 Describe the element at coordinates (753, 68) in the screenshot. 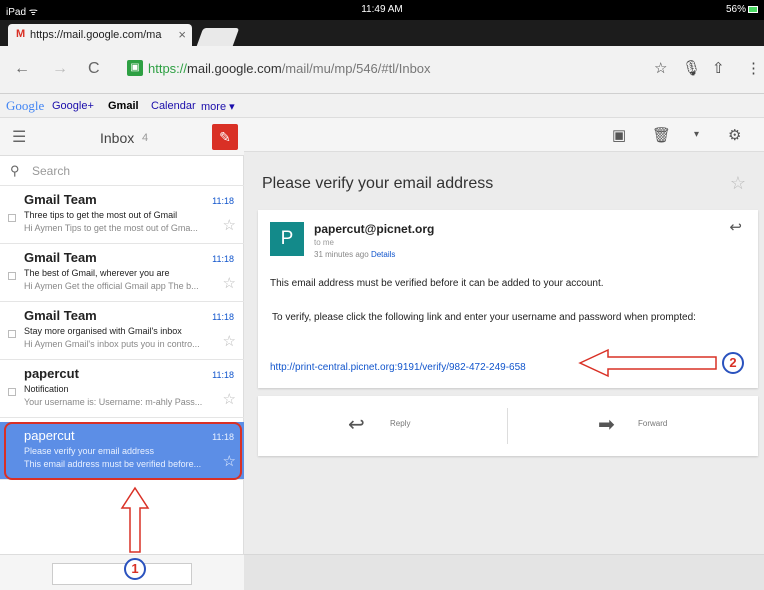

I see `menu-dots-icon: ⋮` at that location.